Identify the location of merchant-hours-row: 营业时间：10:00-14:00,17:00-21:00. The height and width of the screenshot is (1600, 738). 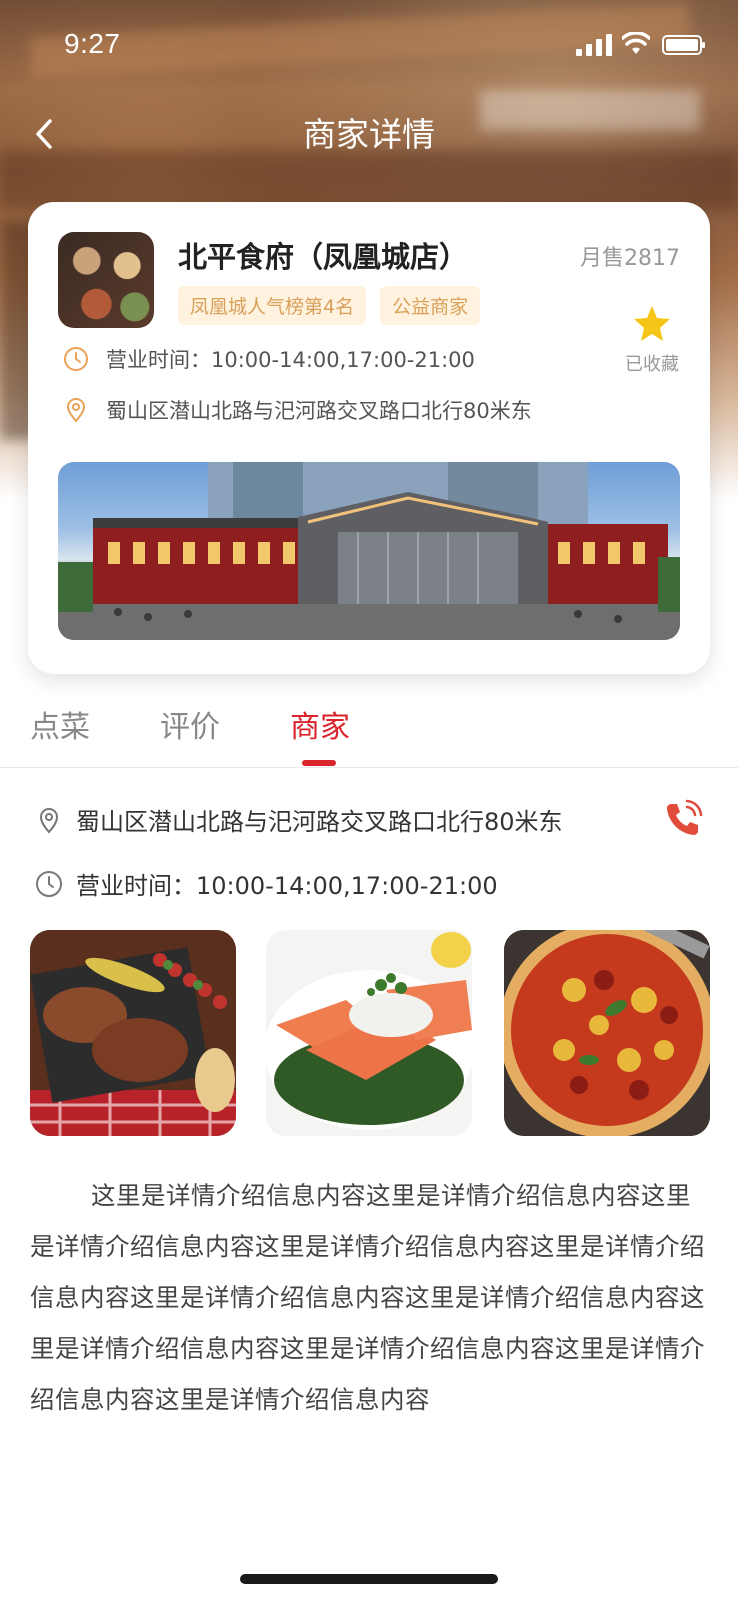
(266, 883).